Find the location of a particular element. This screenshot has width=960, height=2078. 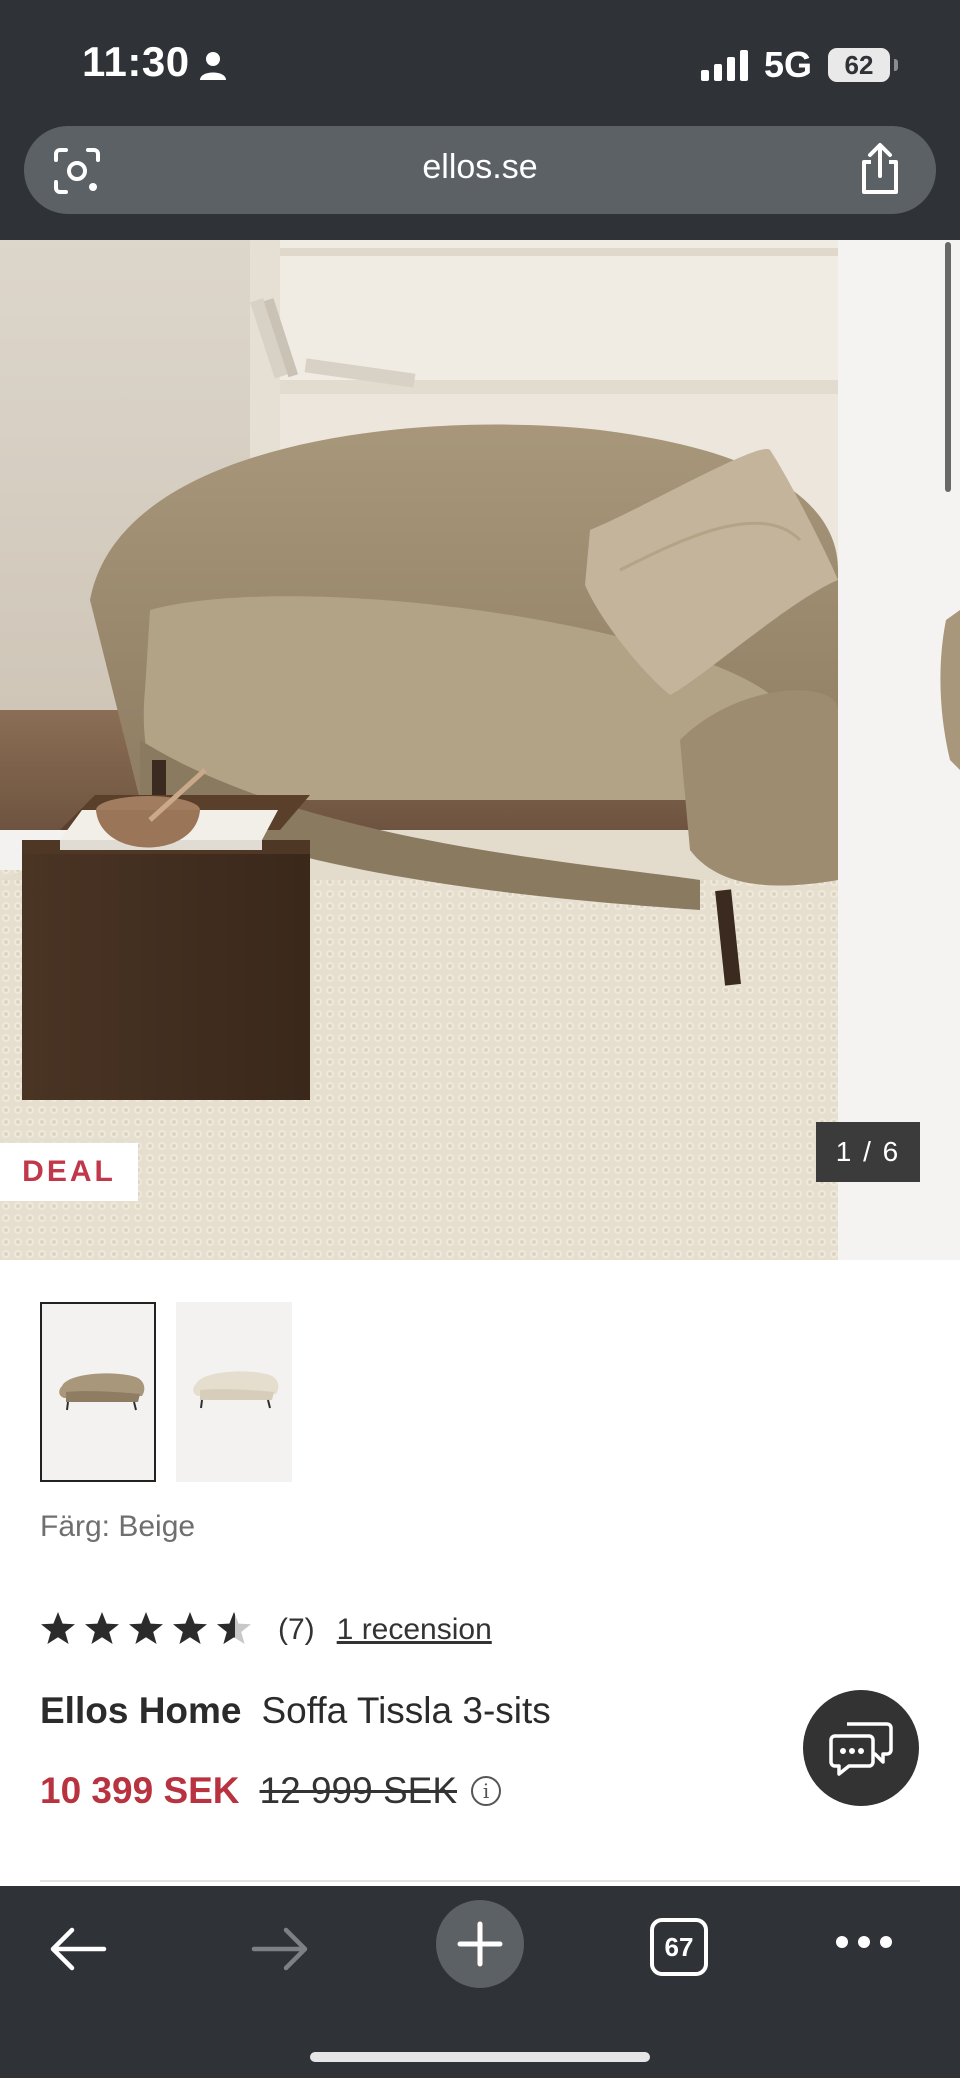

rating-row: (7) 1 recension is located at coordinates (266, 1630).